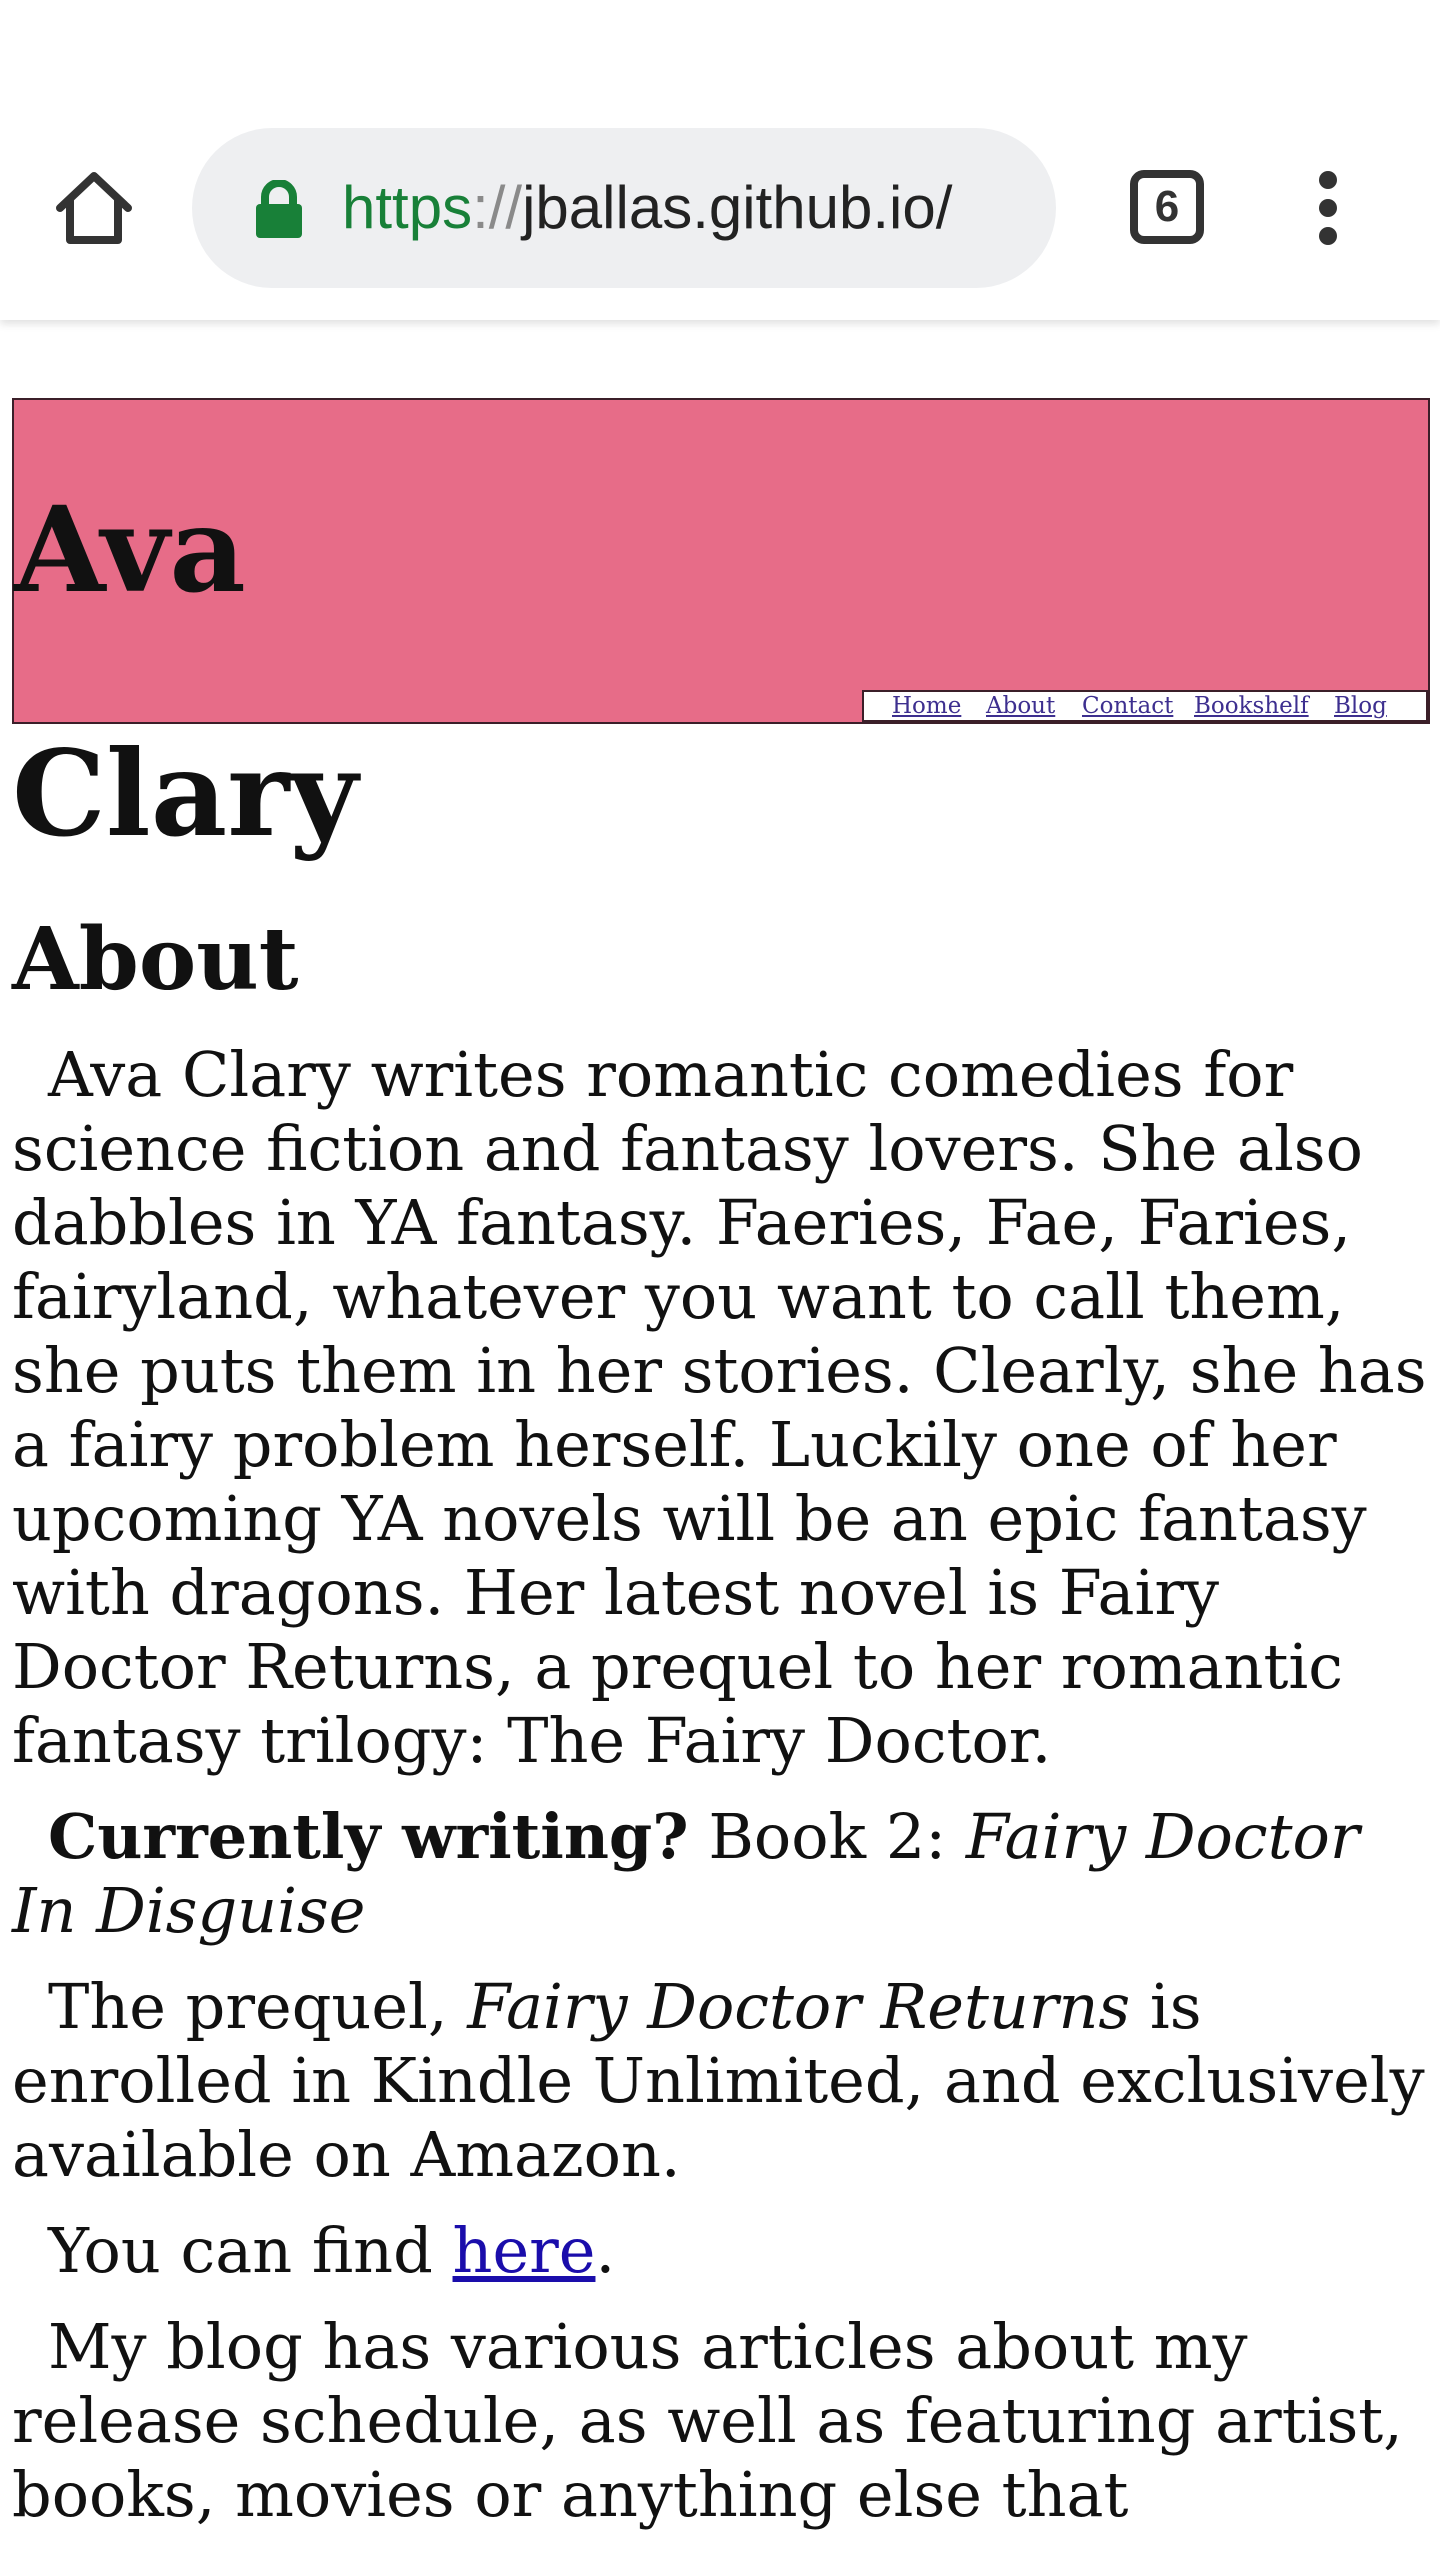 This screenshot has width=1440, height=2560. Describe the element at coordinates (827, 1836) in the screenshot. I see `currently-writing-prefix: Book 2:` at that location.